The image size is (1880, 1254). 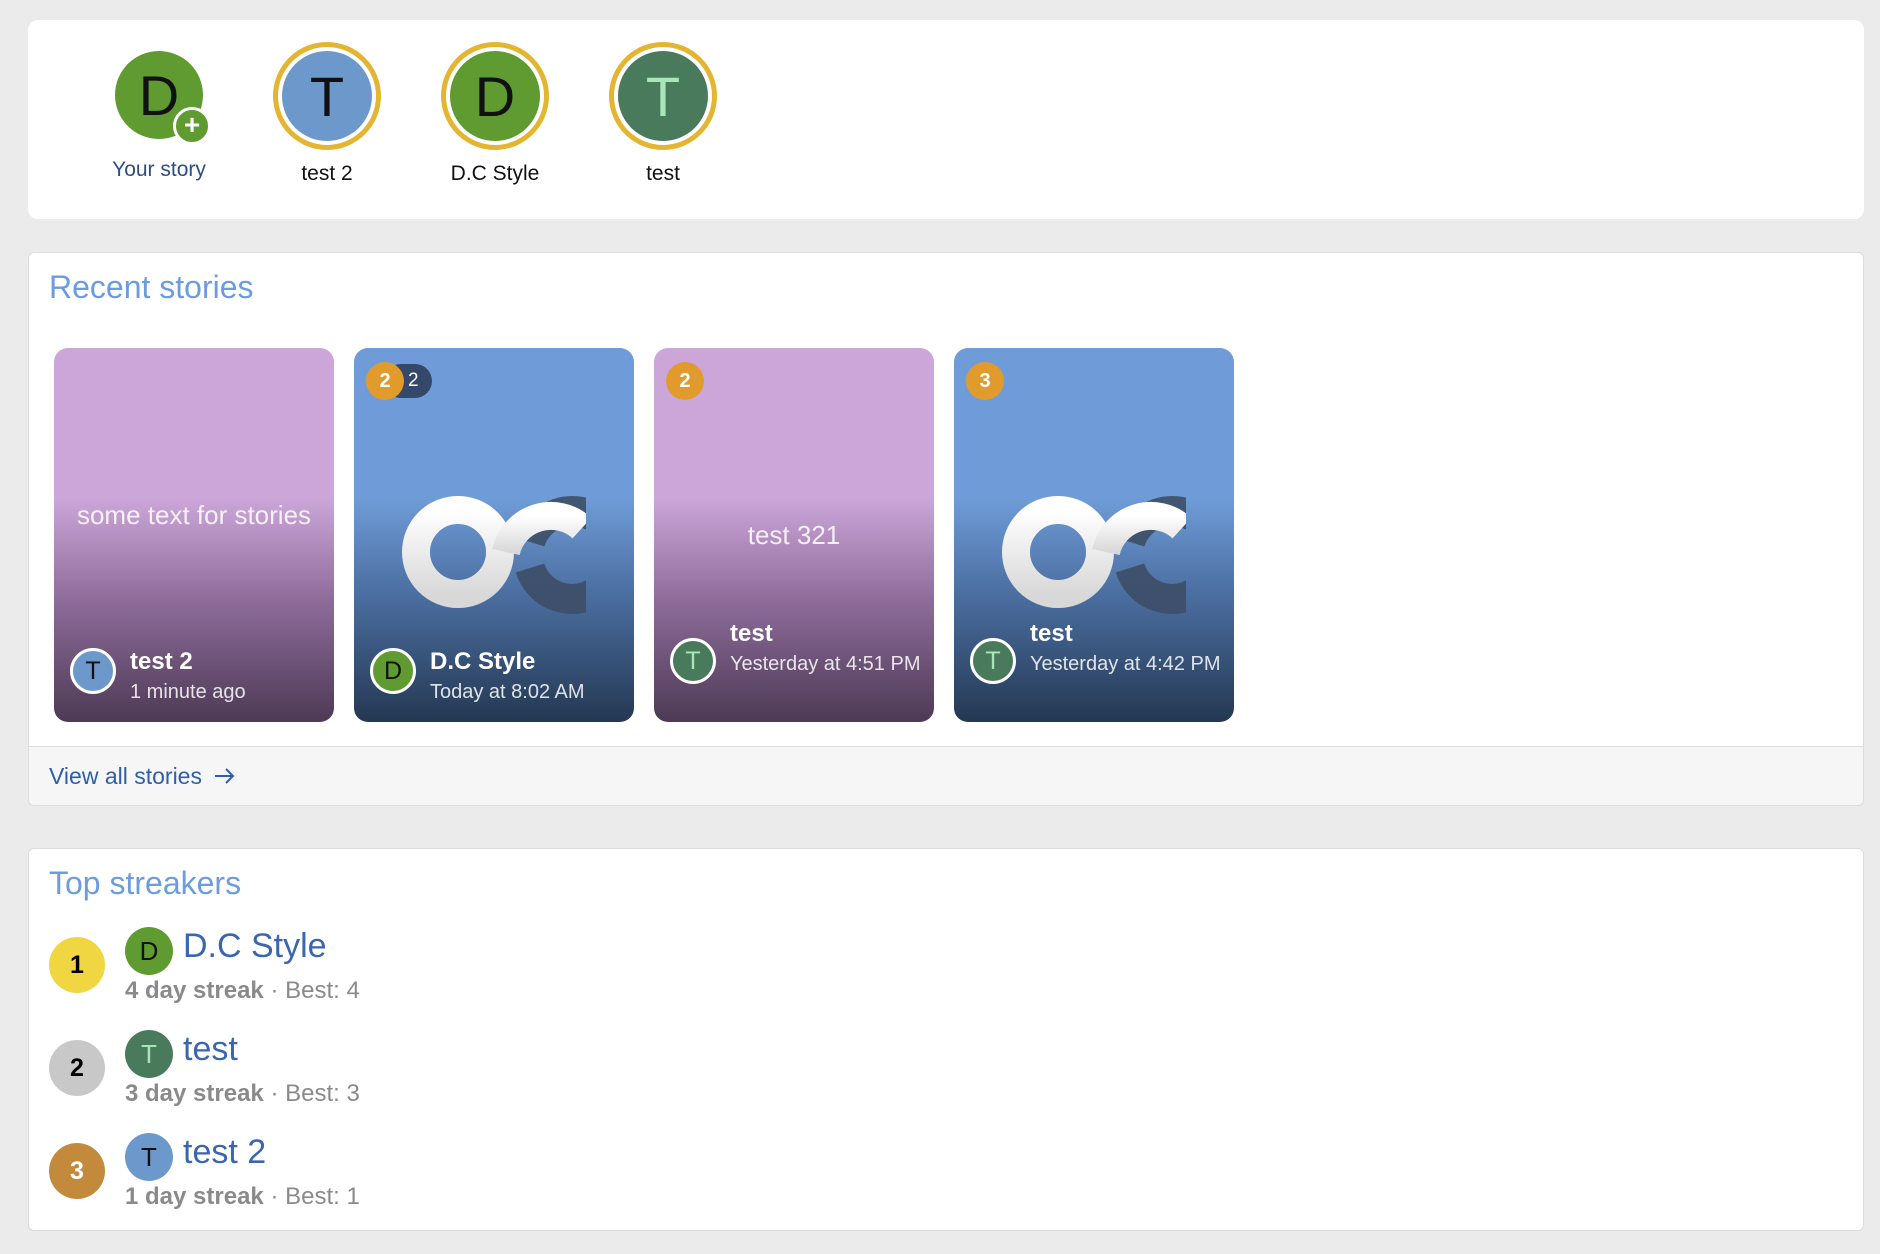 What do you see at coordinates (483, 661) in the screenshot?
I see `story-author: D.C Style` at bounding box center [483, 661].